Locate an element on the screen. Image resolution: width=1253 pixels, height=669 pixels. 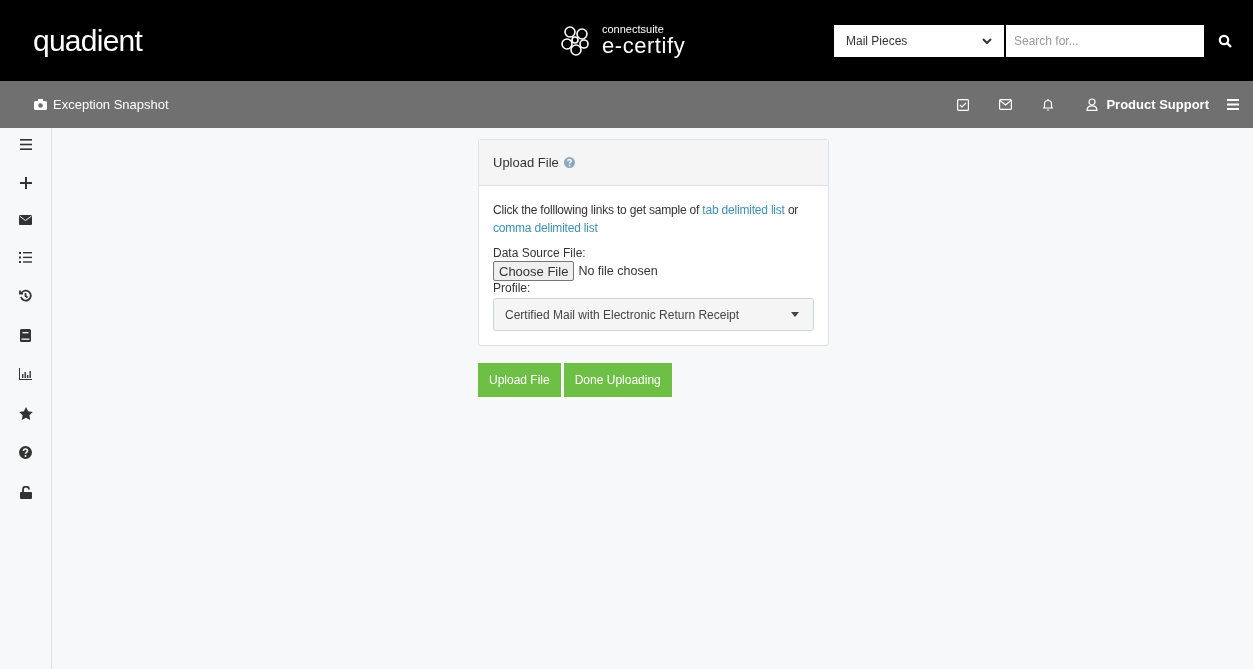
book-icon is located at coordinates (25, 335).